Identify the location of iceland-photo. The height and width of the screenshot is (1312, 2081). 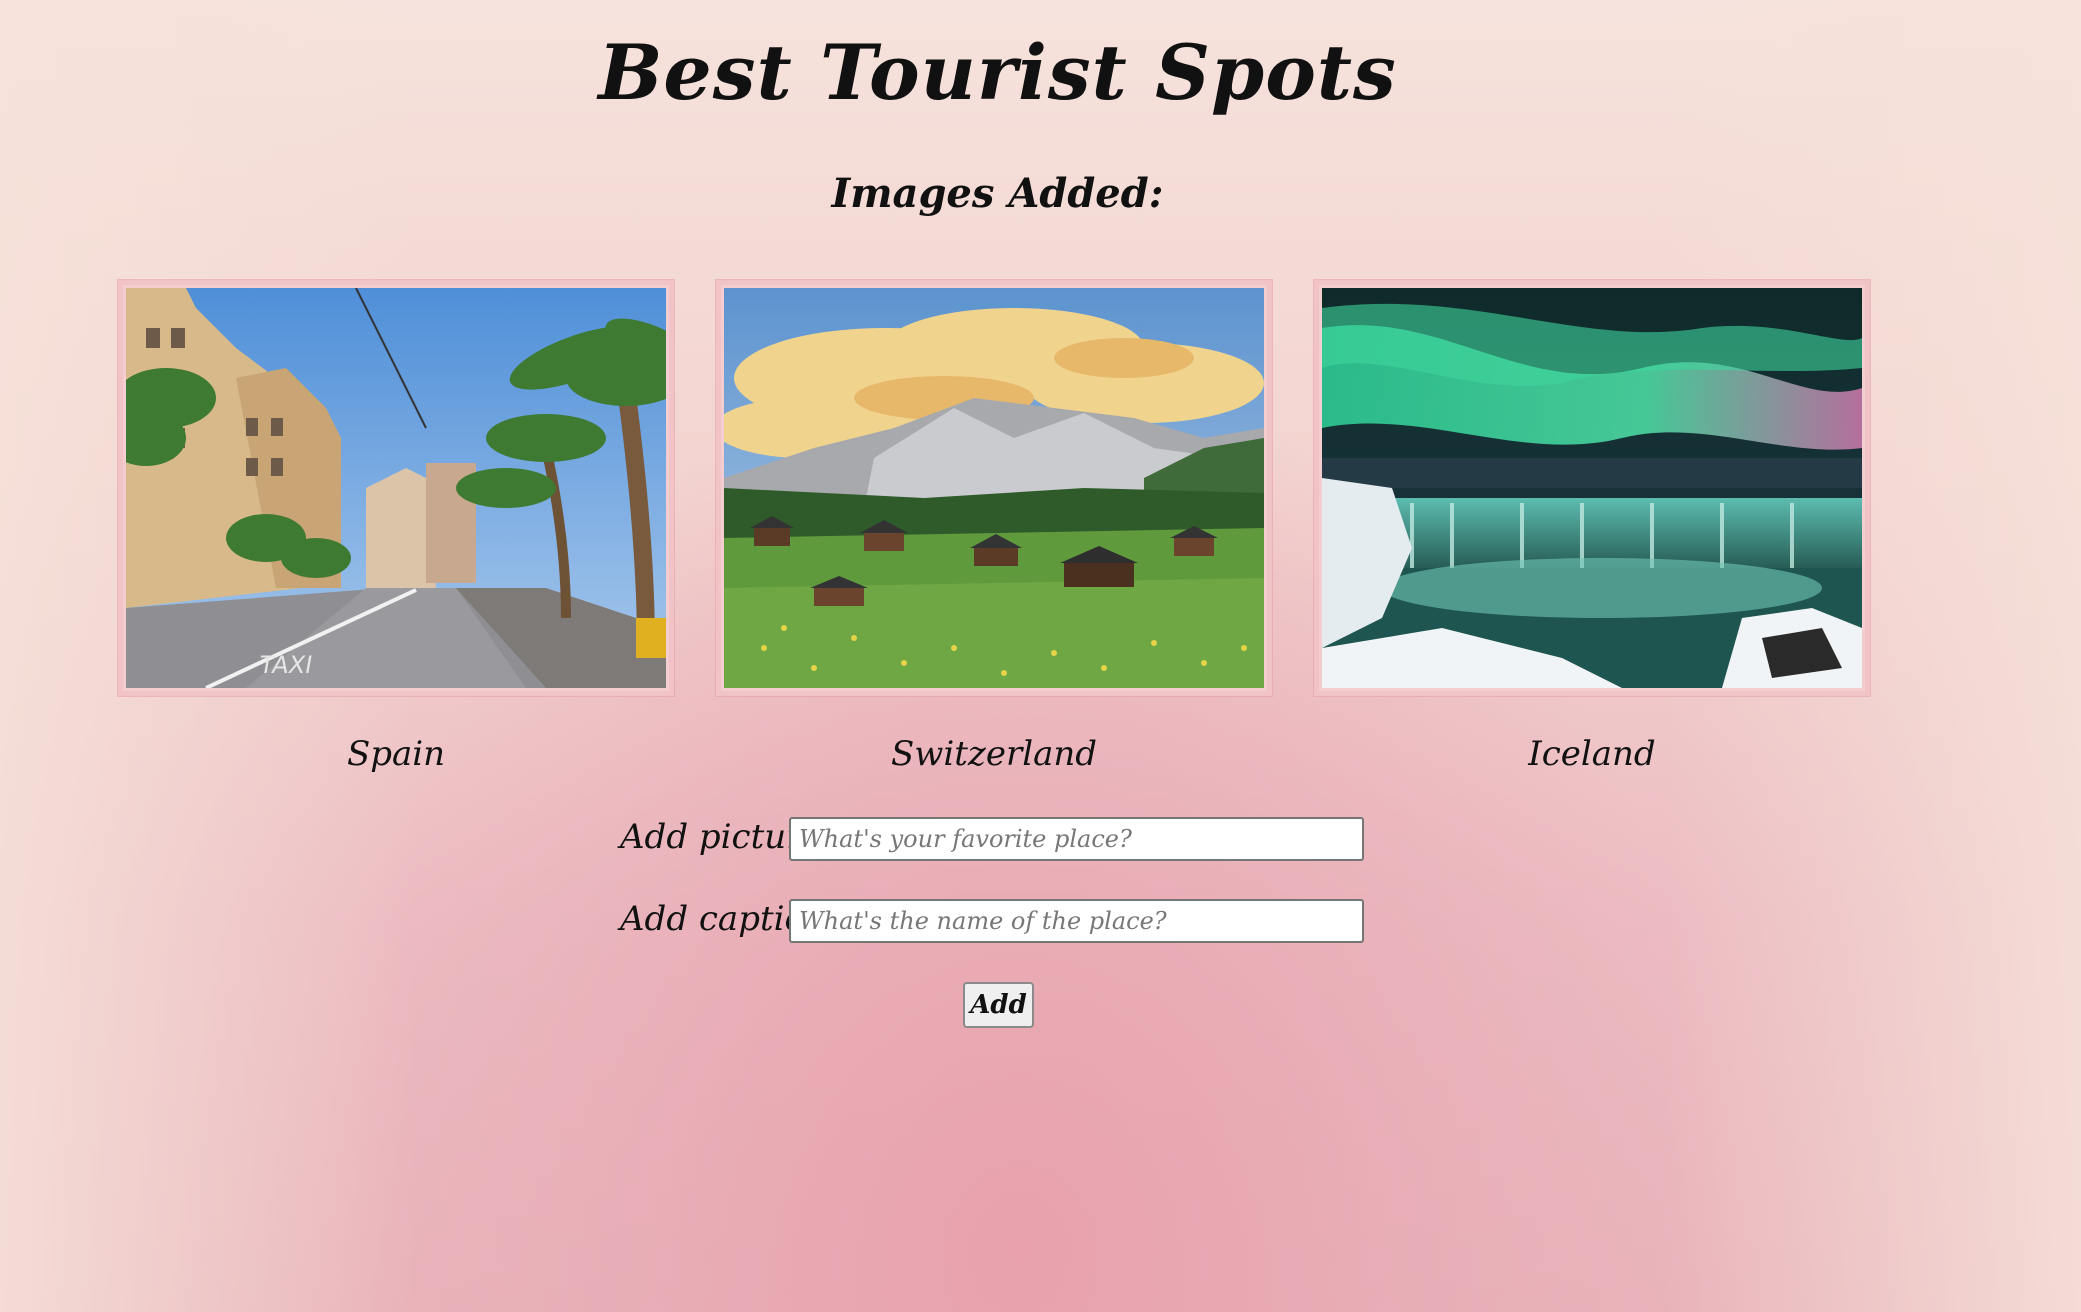
(1592, 488).